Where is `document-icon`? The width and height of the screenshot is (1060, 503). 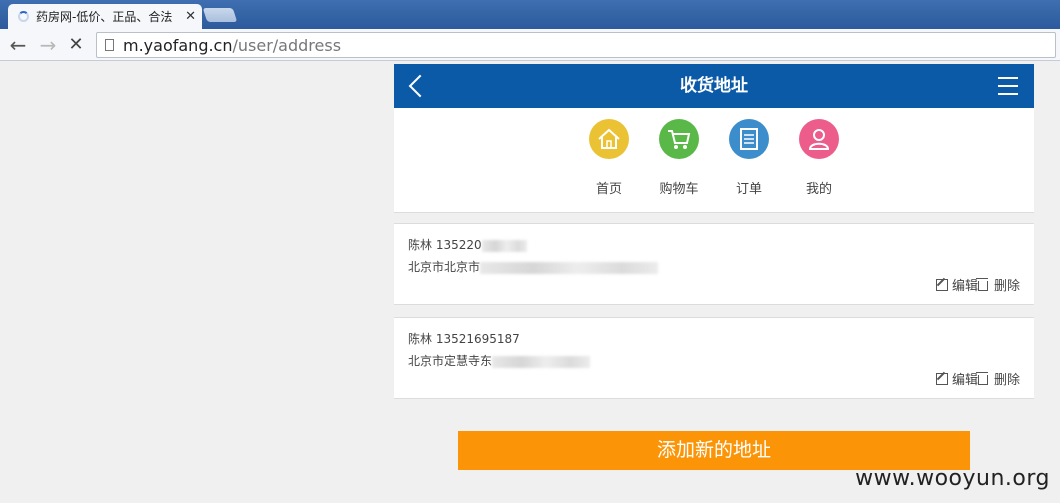
document-icon is located at coordinates (749, 139).